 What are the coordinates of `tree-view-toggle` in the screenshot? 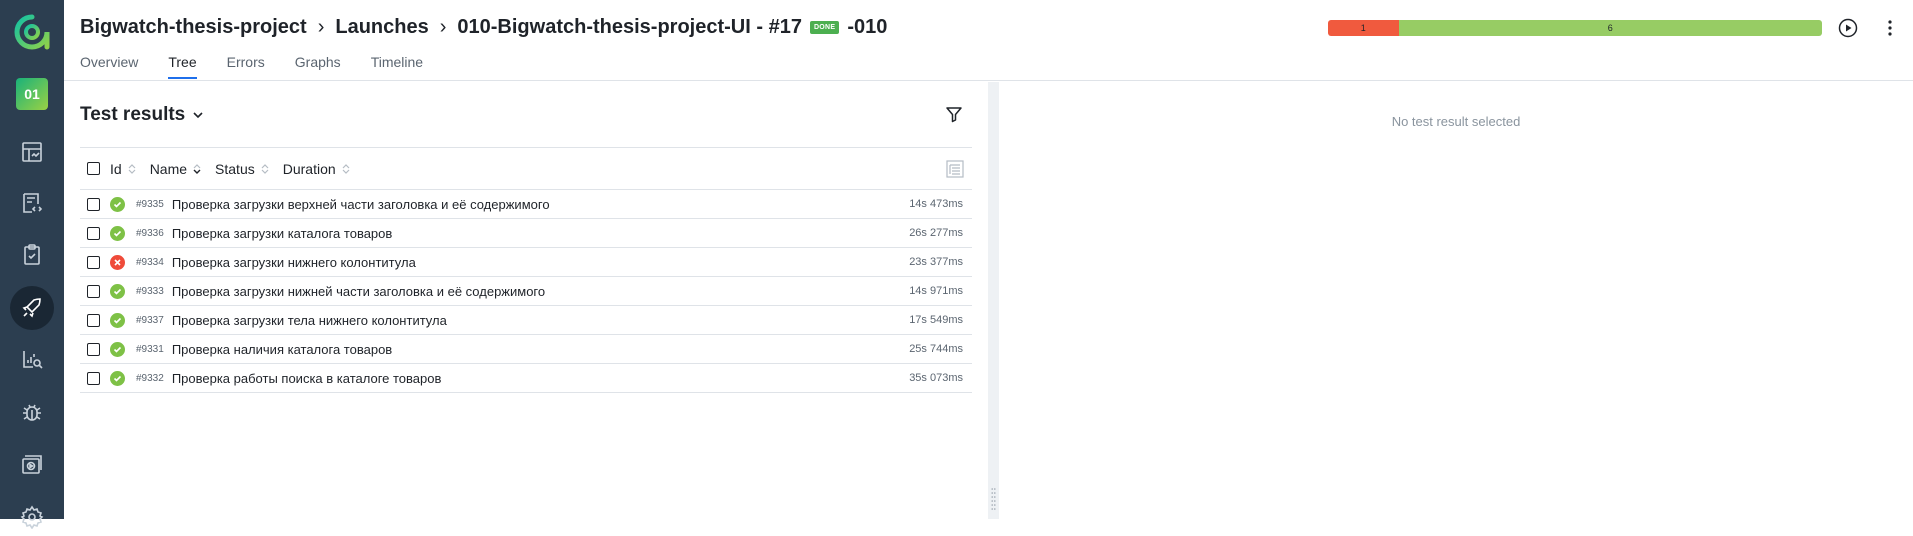 It's located at (955, 169).